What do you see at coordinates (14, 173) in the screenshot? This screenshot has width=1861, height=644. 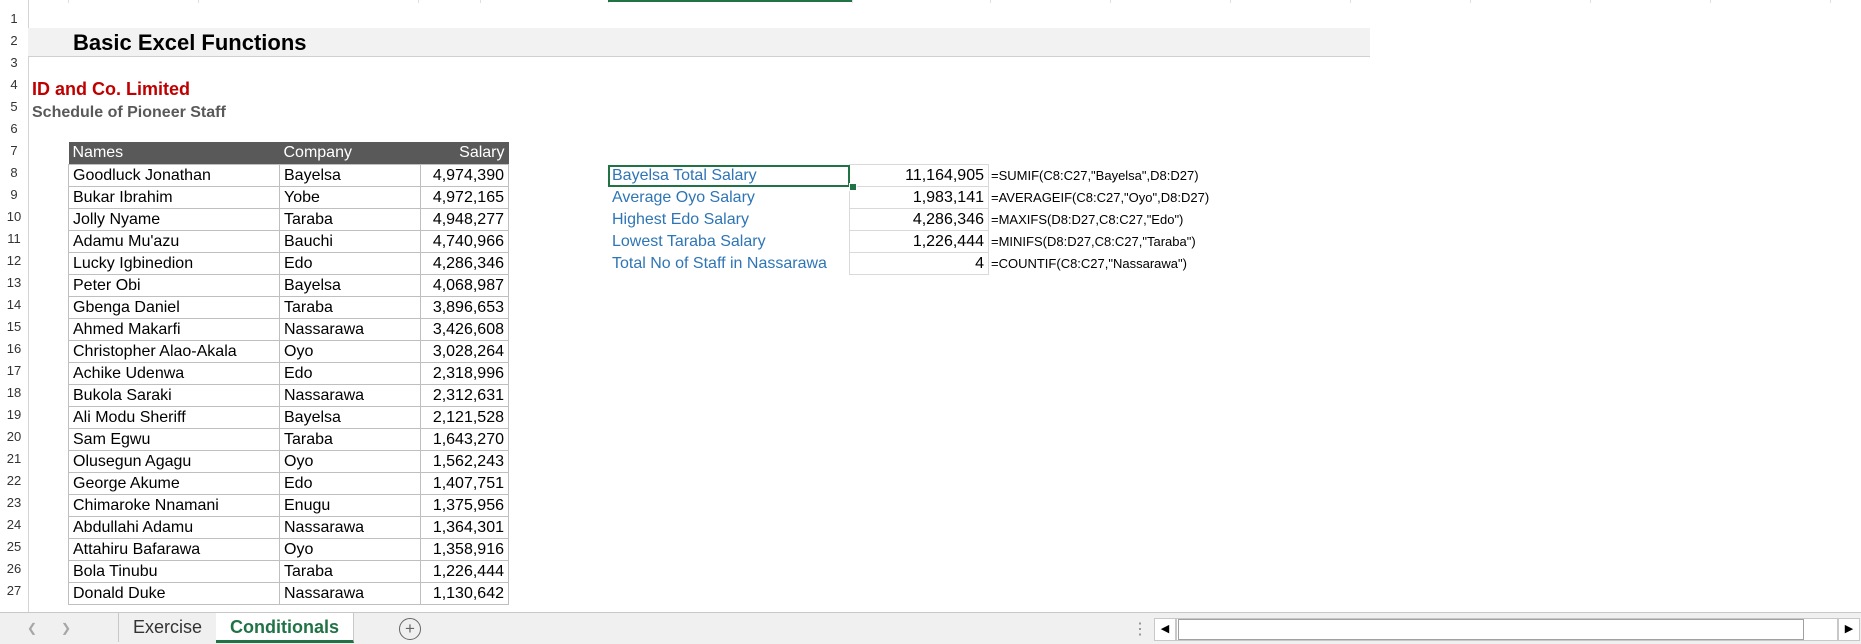 I see `row-header: 8` at bounding box center [14, 173].